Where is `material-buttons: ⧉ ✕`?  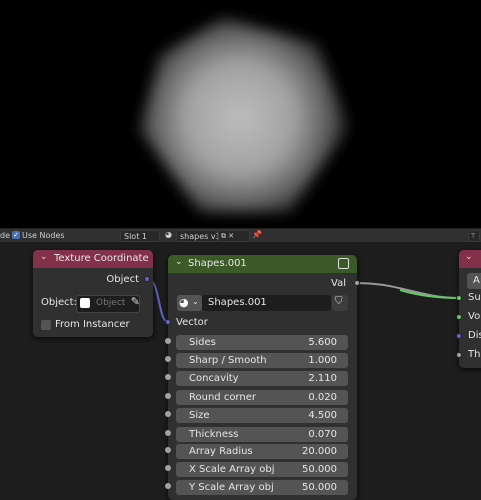 material-buttons: ⧉ ✕ is located at coordinates (234, 236).